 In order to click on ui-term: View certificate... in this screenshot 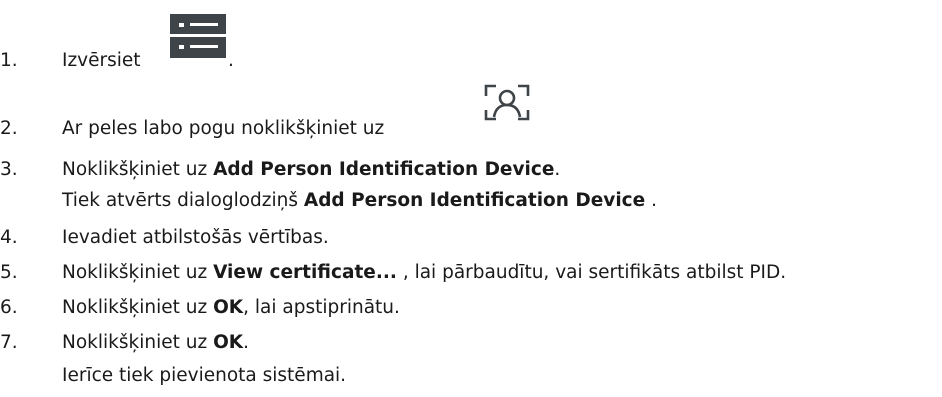, I will do `click(305, 272)`.